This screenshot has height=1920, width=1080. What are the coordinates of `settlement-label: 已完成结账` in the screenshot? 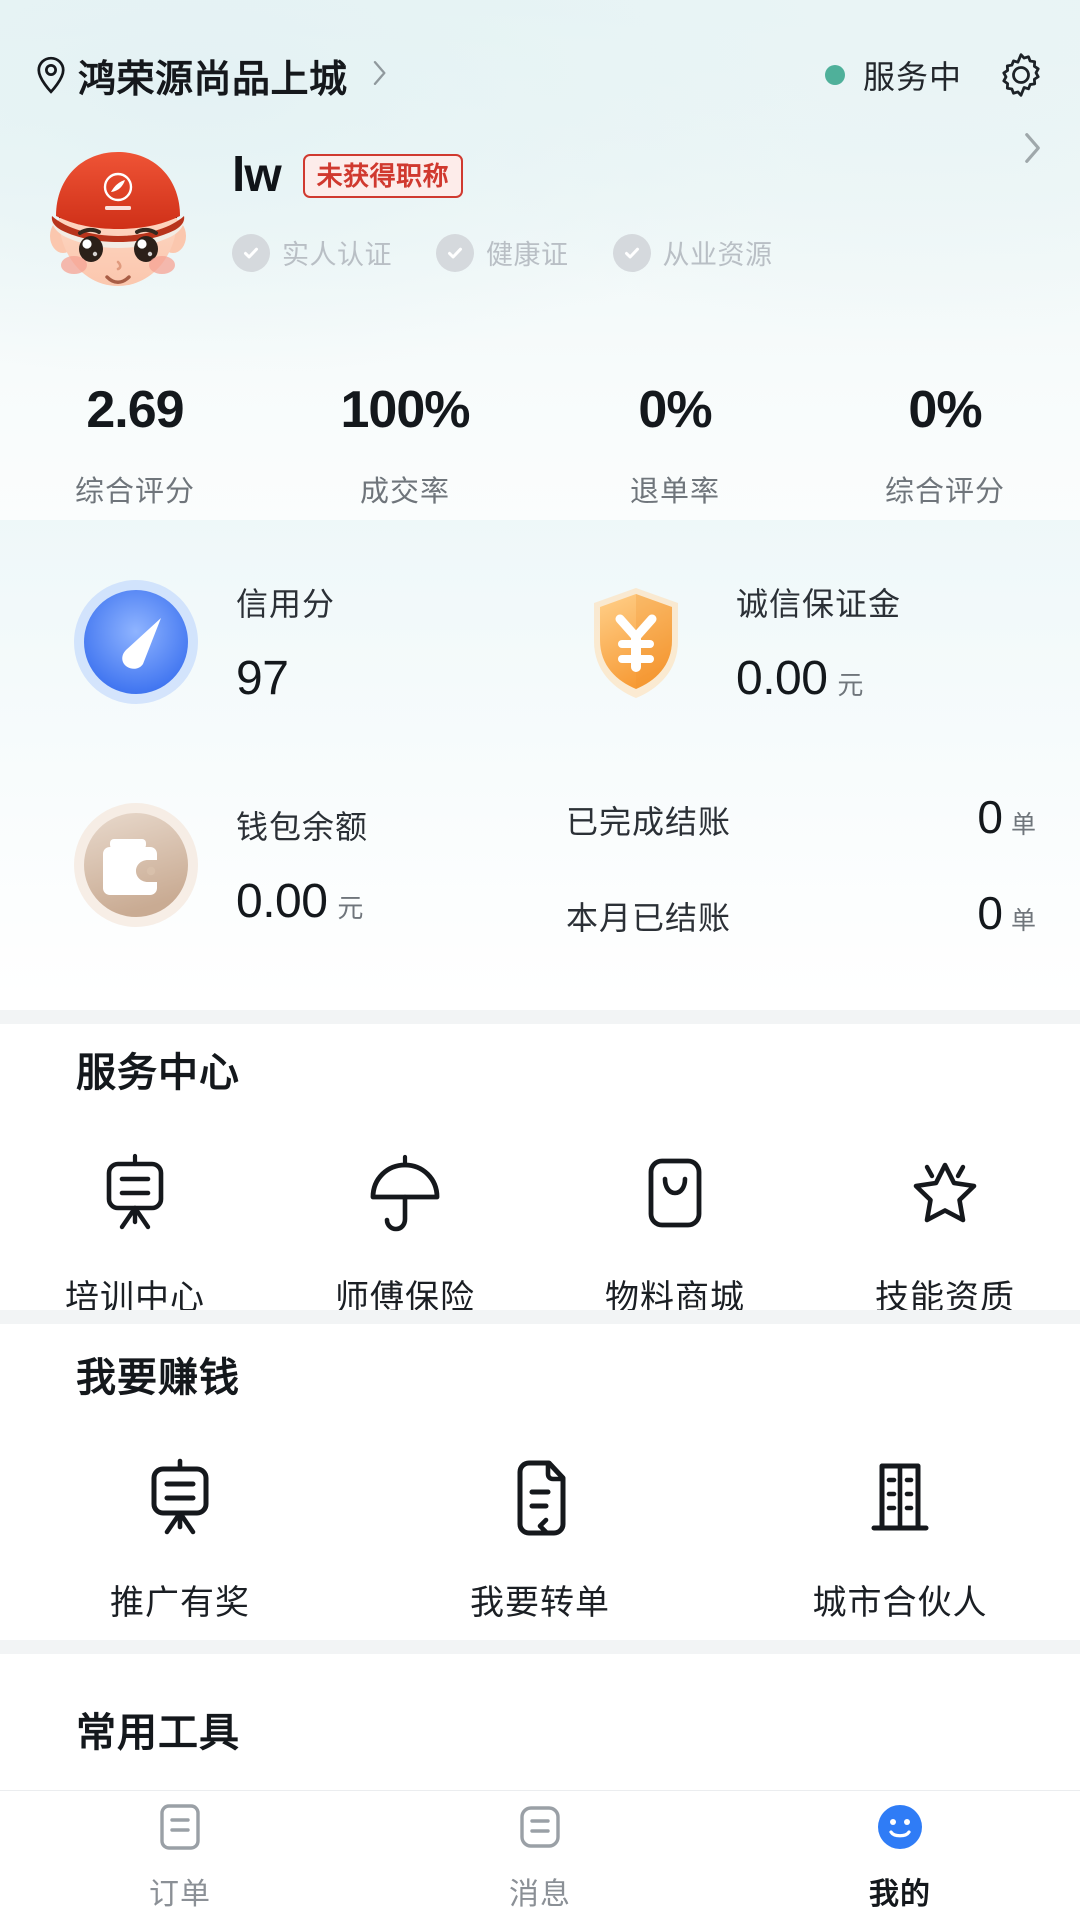 It's located at (649, 822).